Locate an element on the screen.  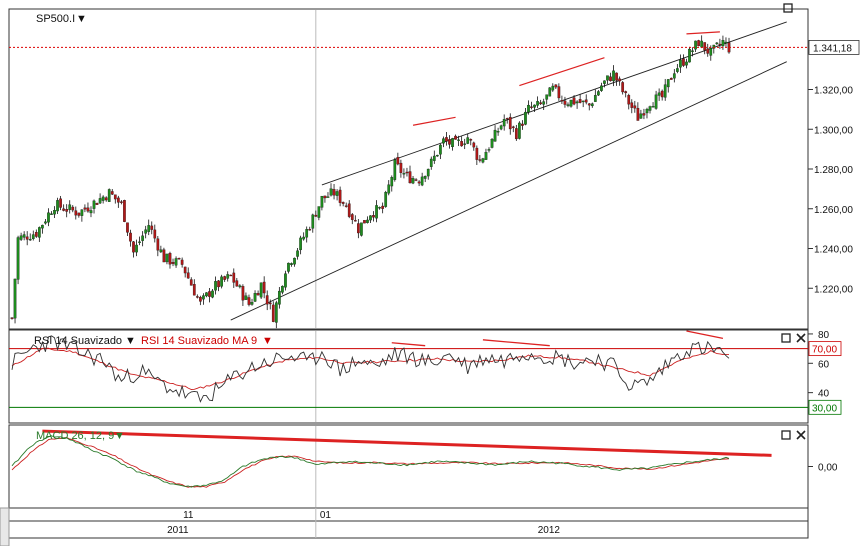
left-scrollbar is located at coordinates (5, 526).